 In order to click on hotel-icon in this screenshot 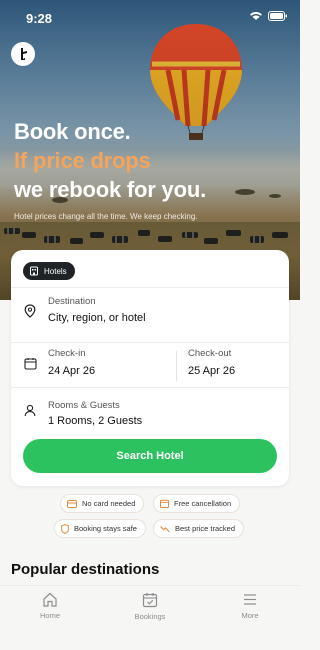, I will do `click(34, 271)`.